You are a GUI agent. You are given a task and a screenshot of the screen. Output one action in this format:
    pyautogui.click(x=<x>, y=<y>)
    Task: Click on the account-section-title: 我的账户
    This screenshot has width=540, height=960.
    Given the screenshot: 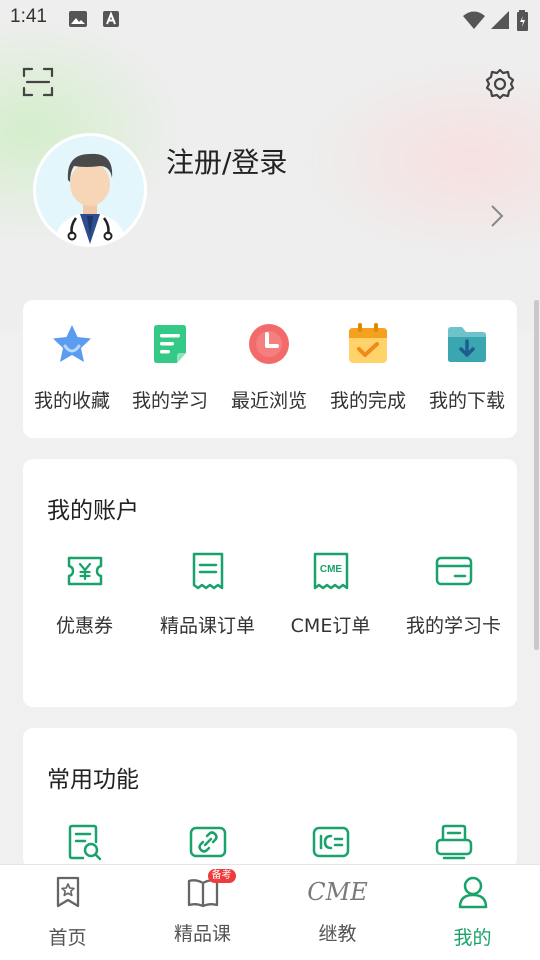 What is the action you would take?
    pyautogui.click(x=93, y=511)
    